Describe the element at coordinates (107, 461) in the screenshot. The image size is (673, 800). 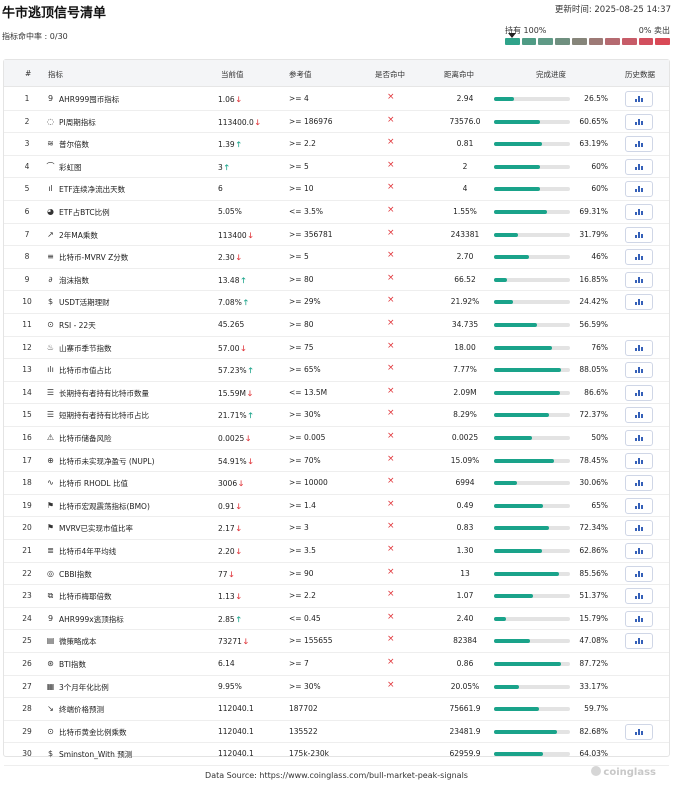
I see `indicator-name: 比特币未实现净盈亏 (NUPL)` at that location.